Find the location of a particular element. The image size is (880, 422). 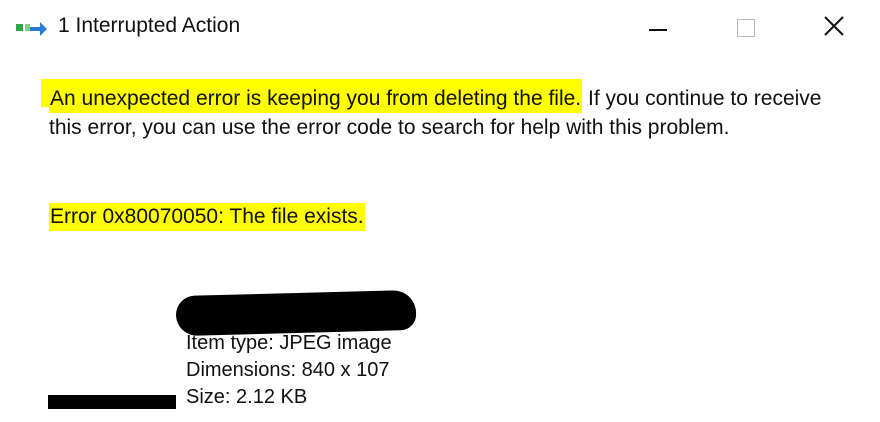

close-button is located at coordinates (834, 28).